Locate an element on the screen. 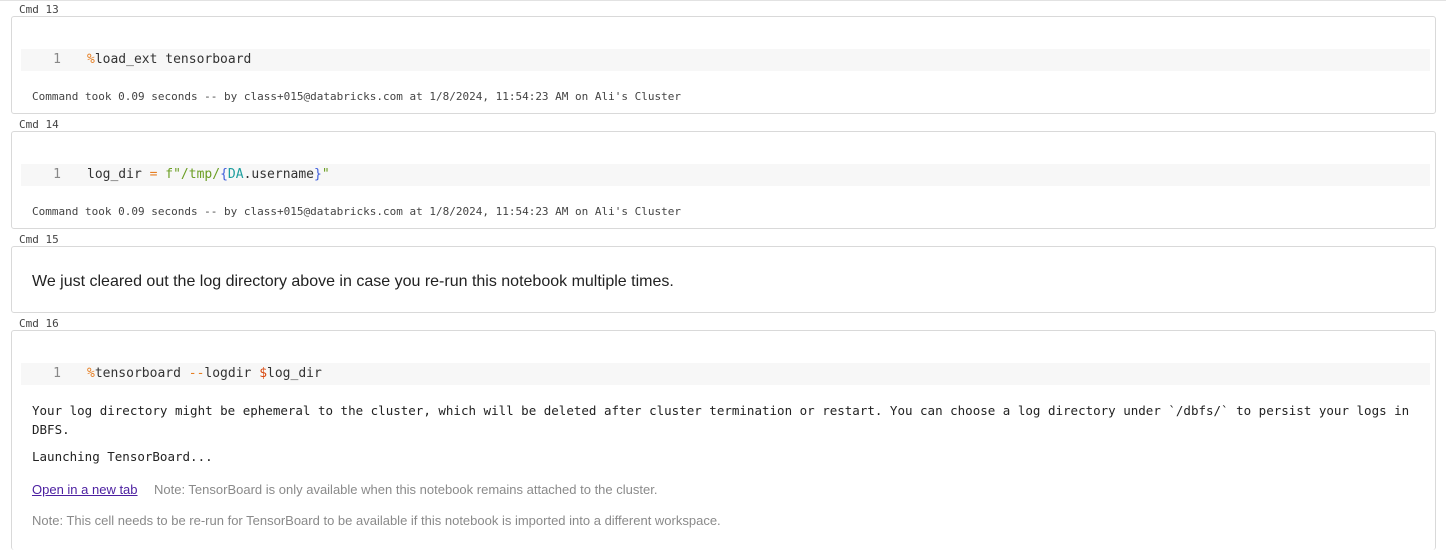 The height and width of the screenshot is (550, 1446). top-divider is located at coordinates (723, 0).